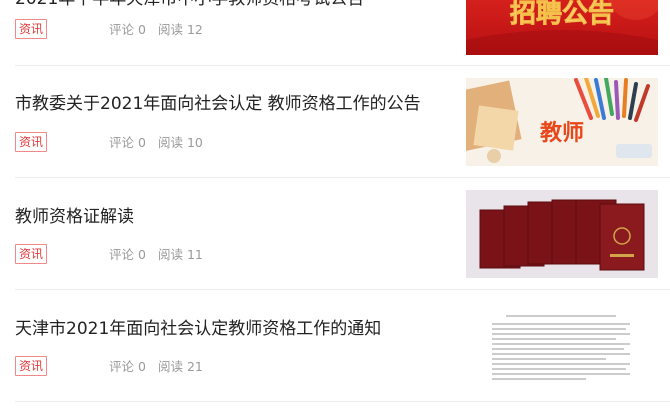  What do you see at coordinates (74, 217) in the screenshot?
I see `article-title: 教师资格证解读` at bounding box center [74, 217].